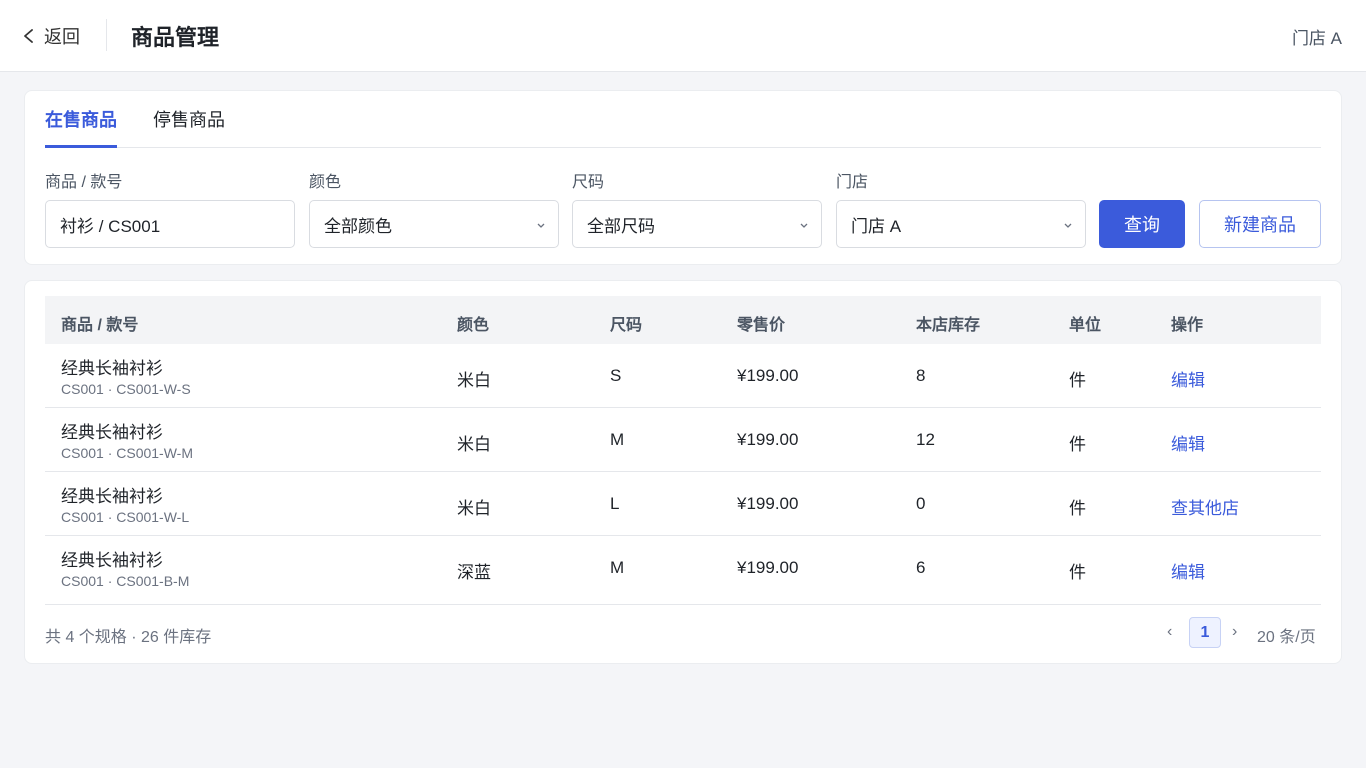  Describe the element at coordinates (81, 127) in the screenshot. I see `tab-on-sale: 在售商品` at that location.